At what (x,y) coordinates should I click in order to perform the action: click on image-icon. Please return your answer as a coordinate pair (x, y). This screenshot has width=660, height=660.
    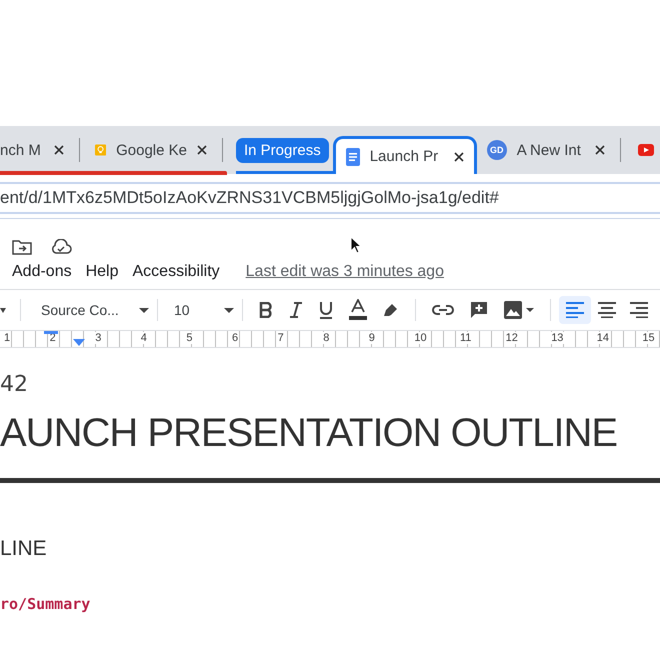
    Looking at the image, I should click on (519, 310).